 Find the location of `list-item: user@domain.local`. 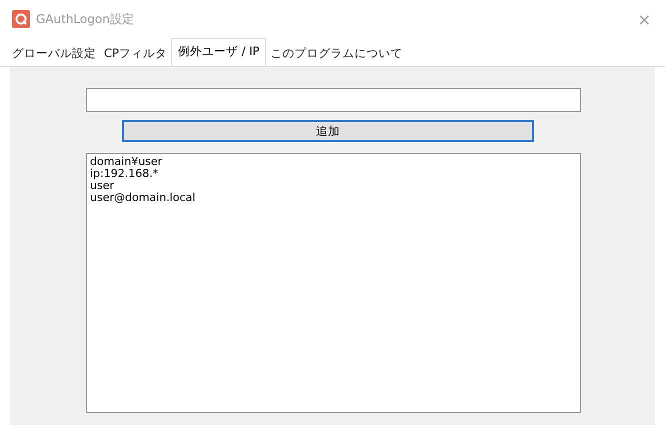

list-item: user@domain.local is located at coordinates (333, 198).